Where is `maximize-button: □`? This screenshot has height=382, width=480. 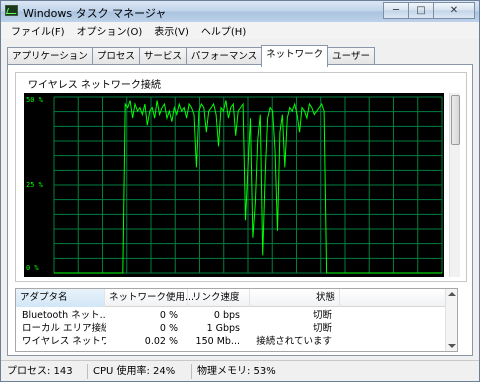
maximize-button: □ is located at coordinates (421, 10).